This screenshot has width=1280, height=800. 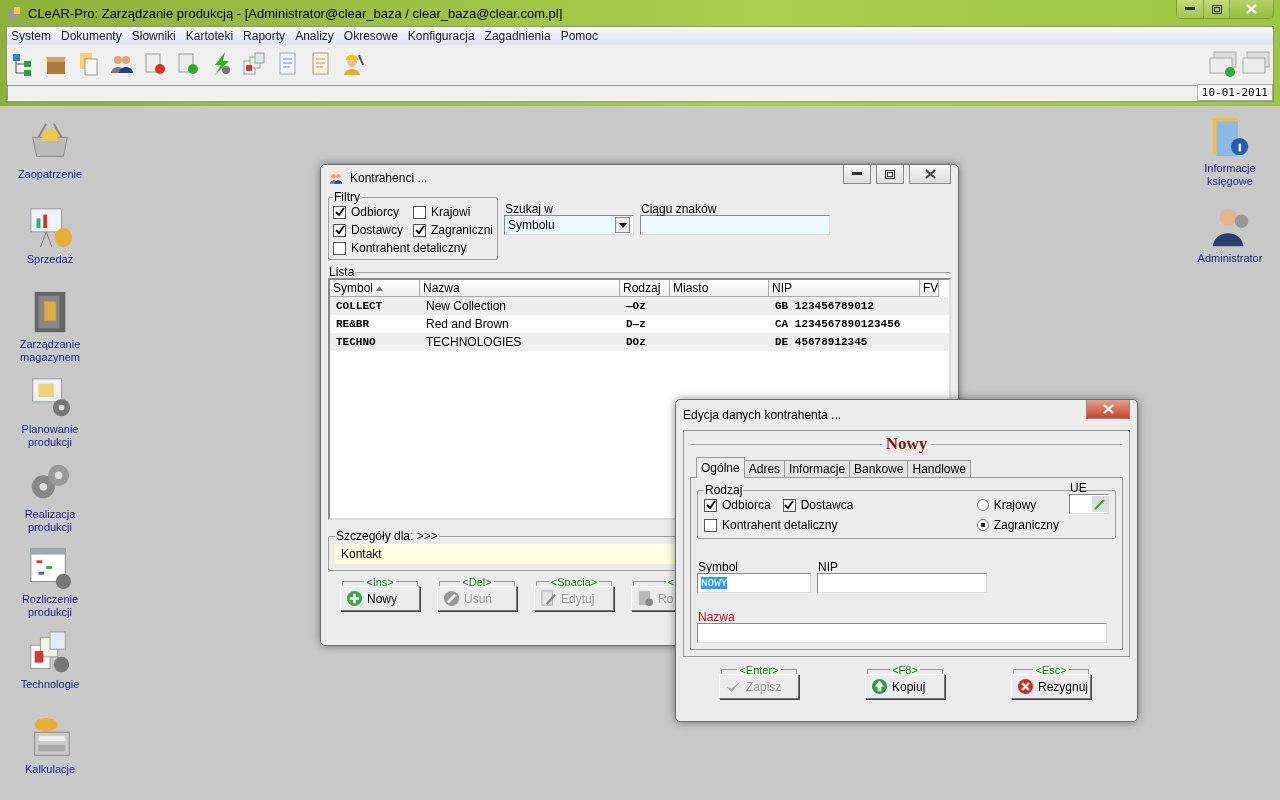 What do you see at coordinates (716, 617) in the screenshot?
I see `field-label: Nazwa` at bounding box center [716, 617].